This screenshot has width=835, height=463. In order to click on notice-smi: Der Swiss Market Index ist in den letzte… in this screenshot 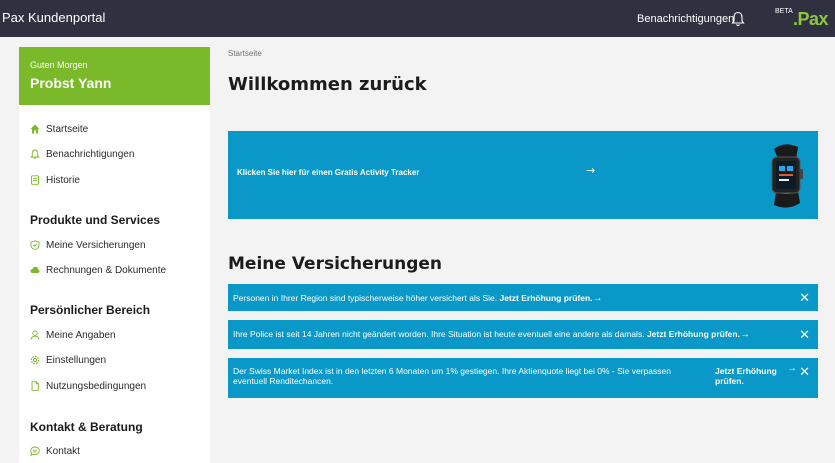, I will do `click(523, 378)`.